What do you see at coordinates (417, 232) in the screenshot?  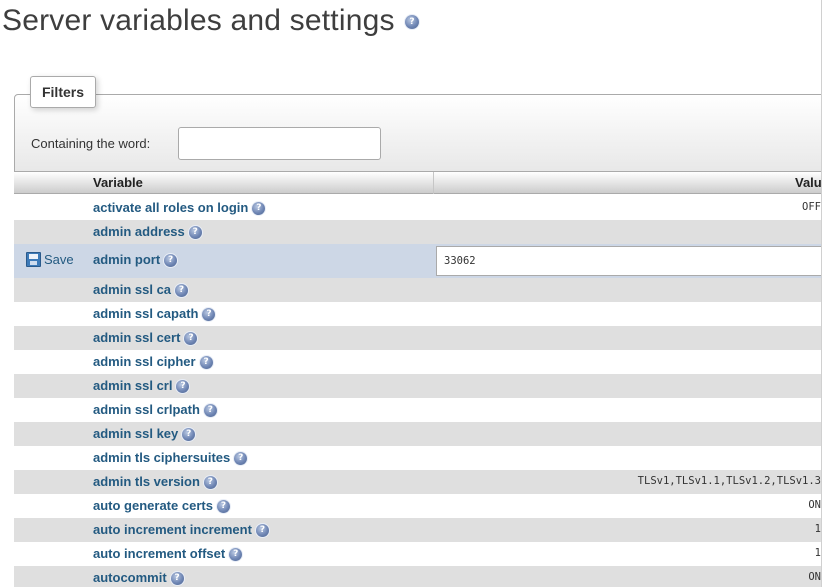 I see `table-row: admin address?` at bounding box center [417, 232].